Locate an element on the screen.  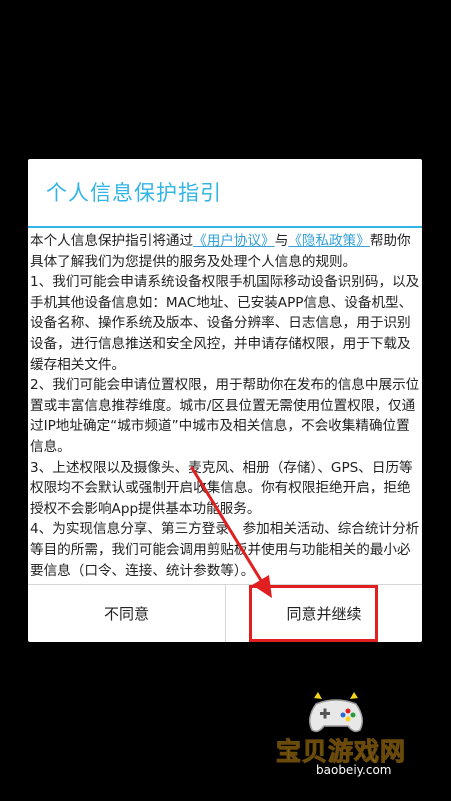
gamepad-logo-icon is located at coordinates (336, 712).